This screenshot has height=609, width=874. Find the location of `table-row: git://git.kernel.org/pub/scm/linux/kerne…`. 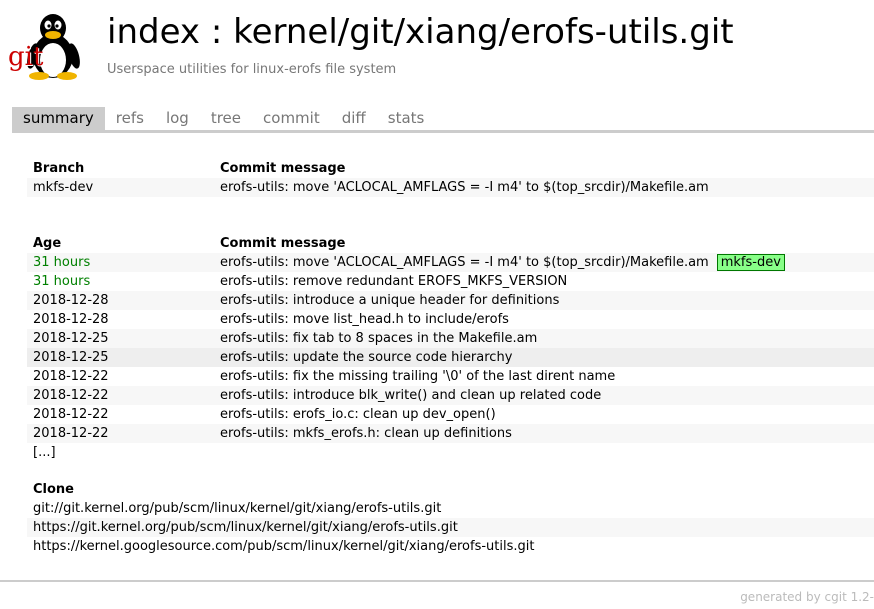

table-row: git://git.kernel.org/pub/scm/linux/kerne… is located at coordinates (450, 508).